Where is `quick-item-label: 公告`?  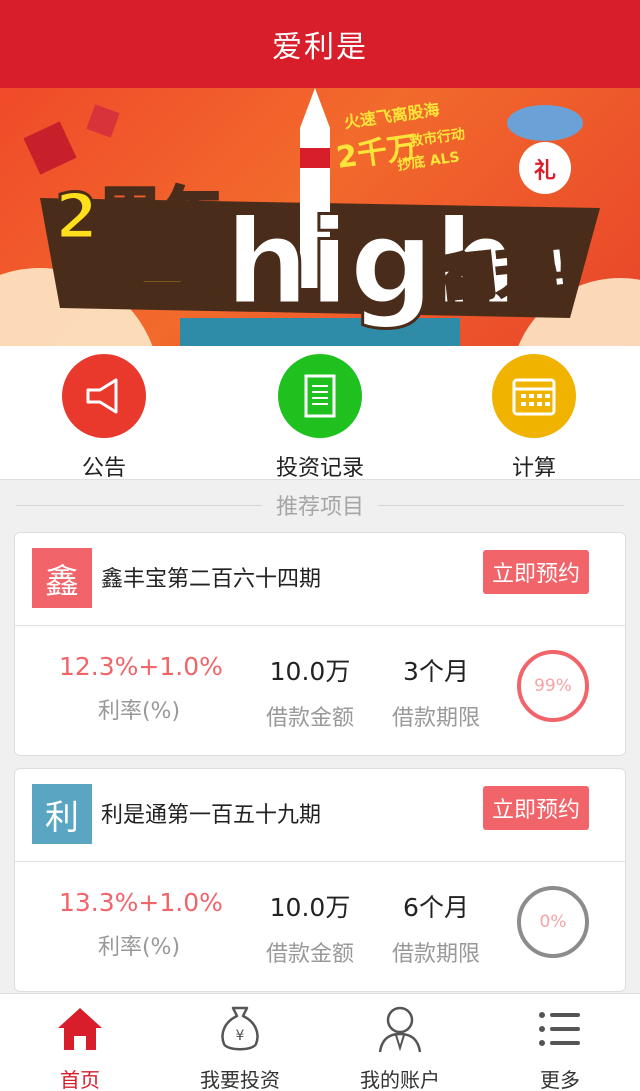 quick-item-label: 公告 is located at coordinates (103, 468).